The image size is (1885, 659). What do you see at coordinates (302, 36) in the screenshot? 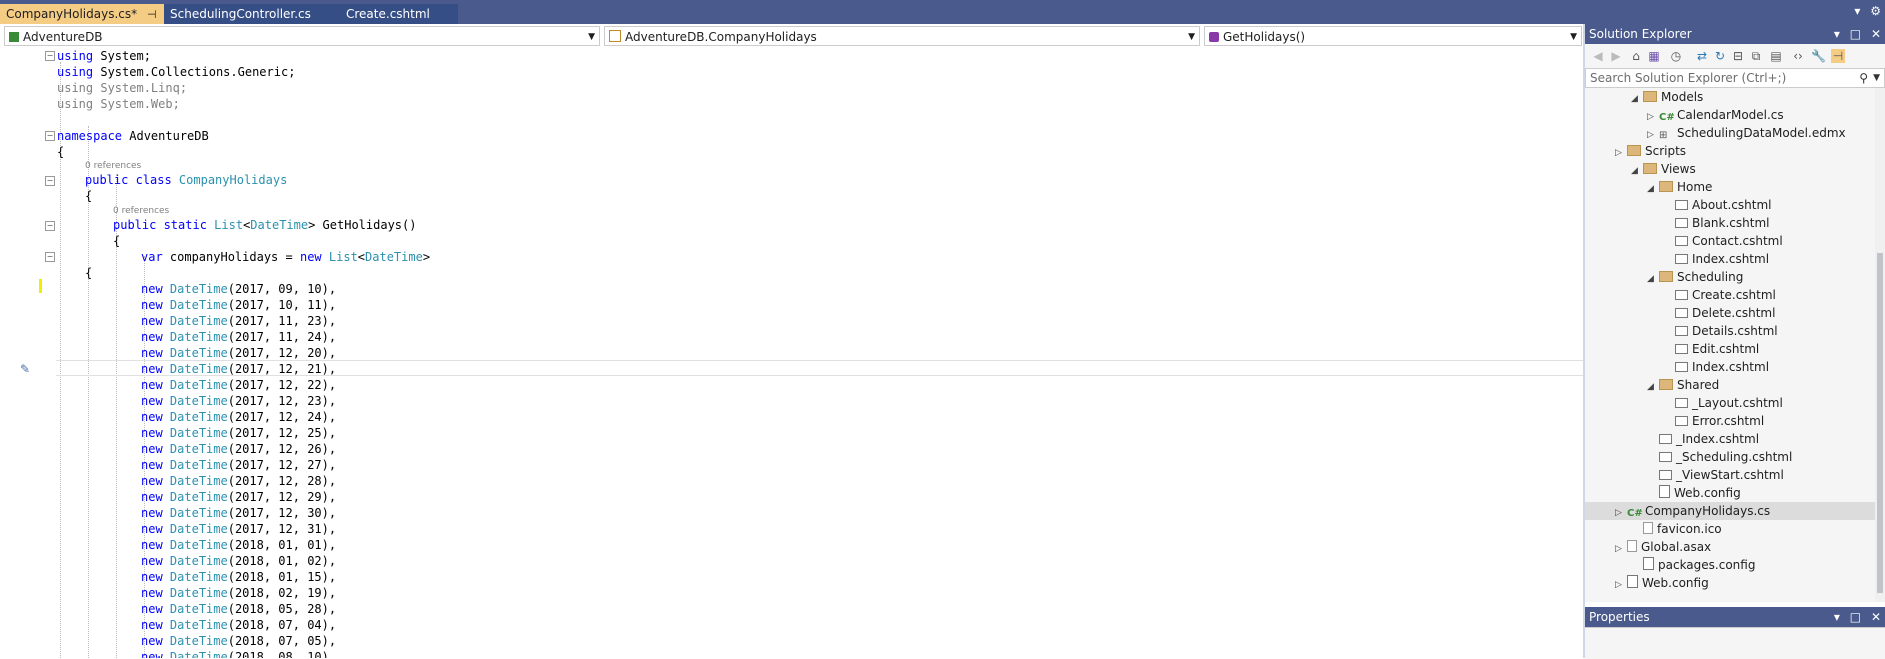
I see `project-dropdown: AdventureDB ▼` at bounding box center [302, 36].